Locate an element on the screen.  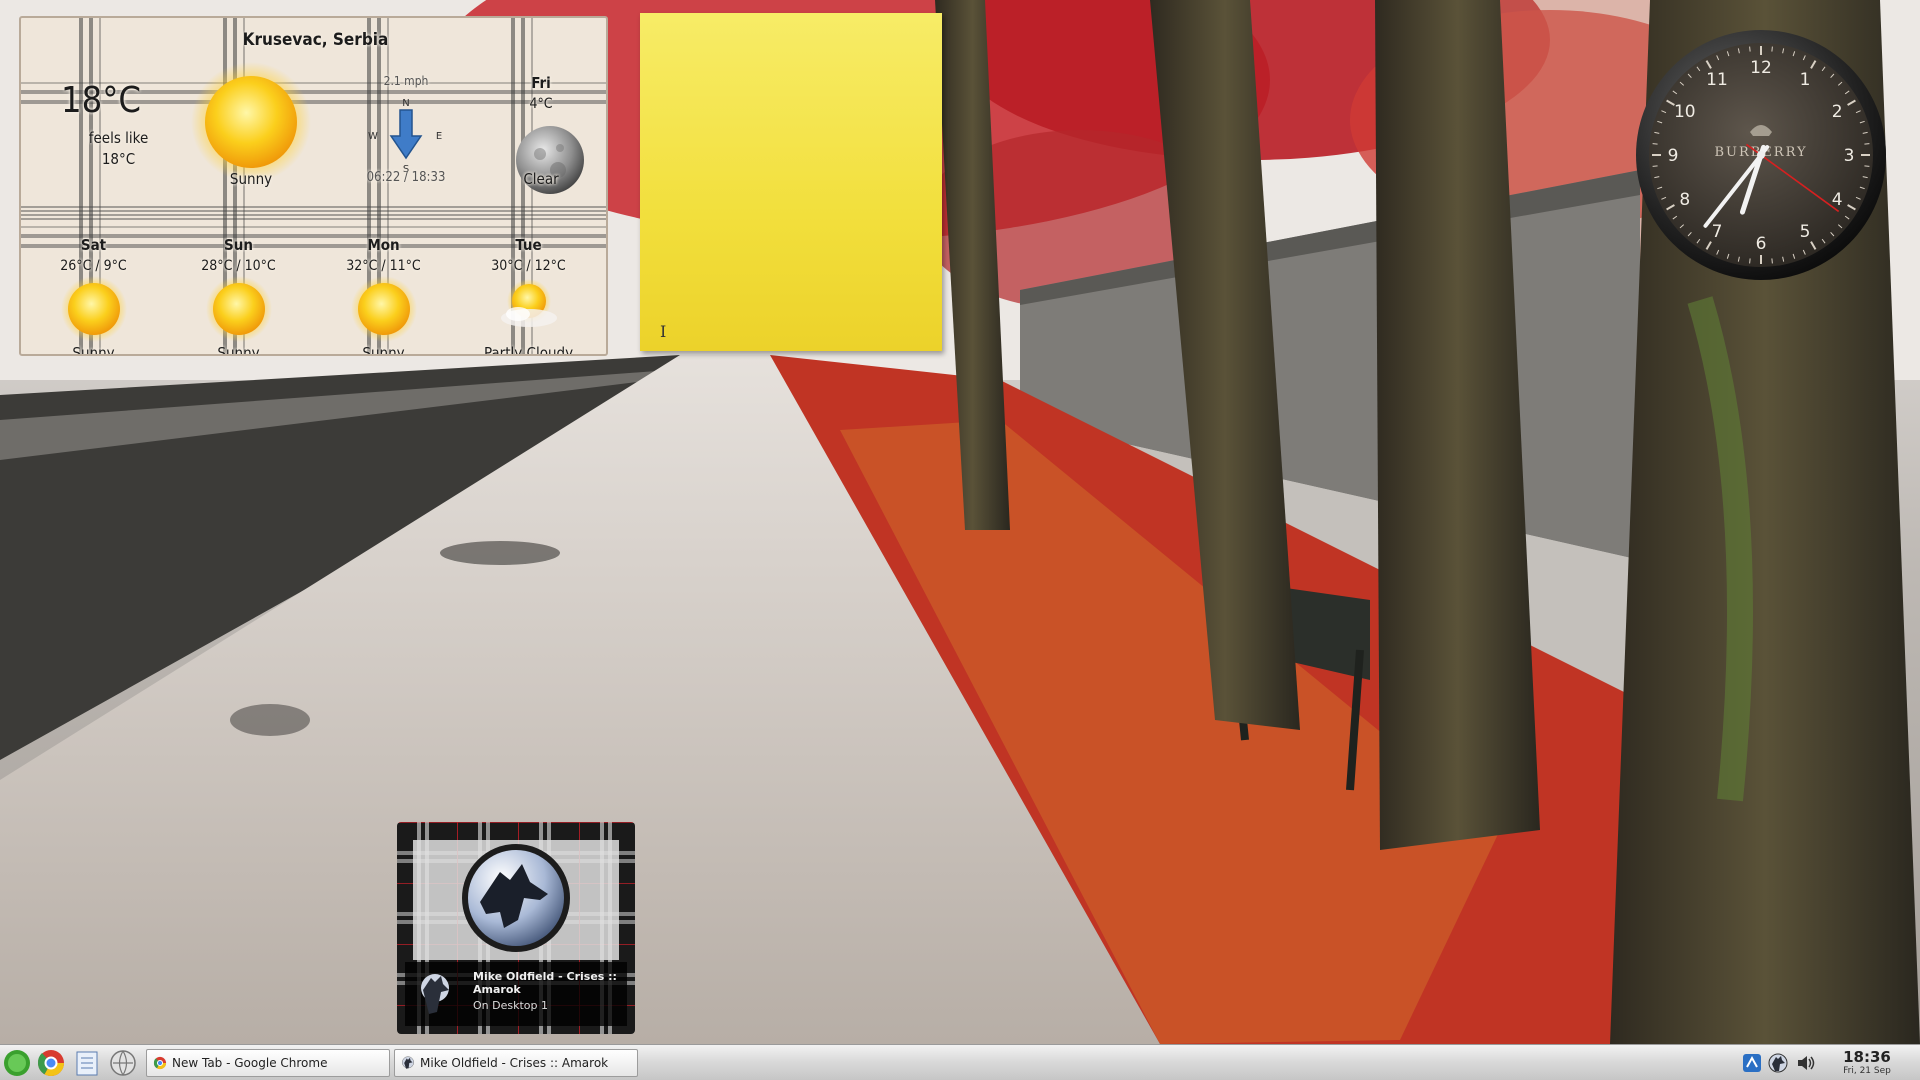
volume-icon is located at coordinates (1806, 1063).